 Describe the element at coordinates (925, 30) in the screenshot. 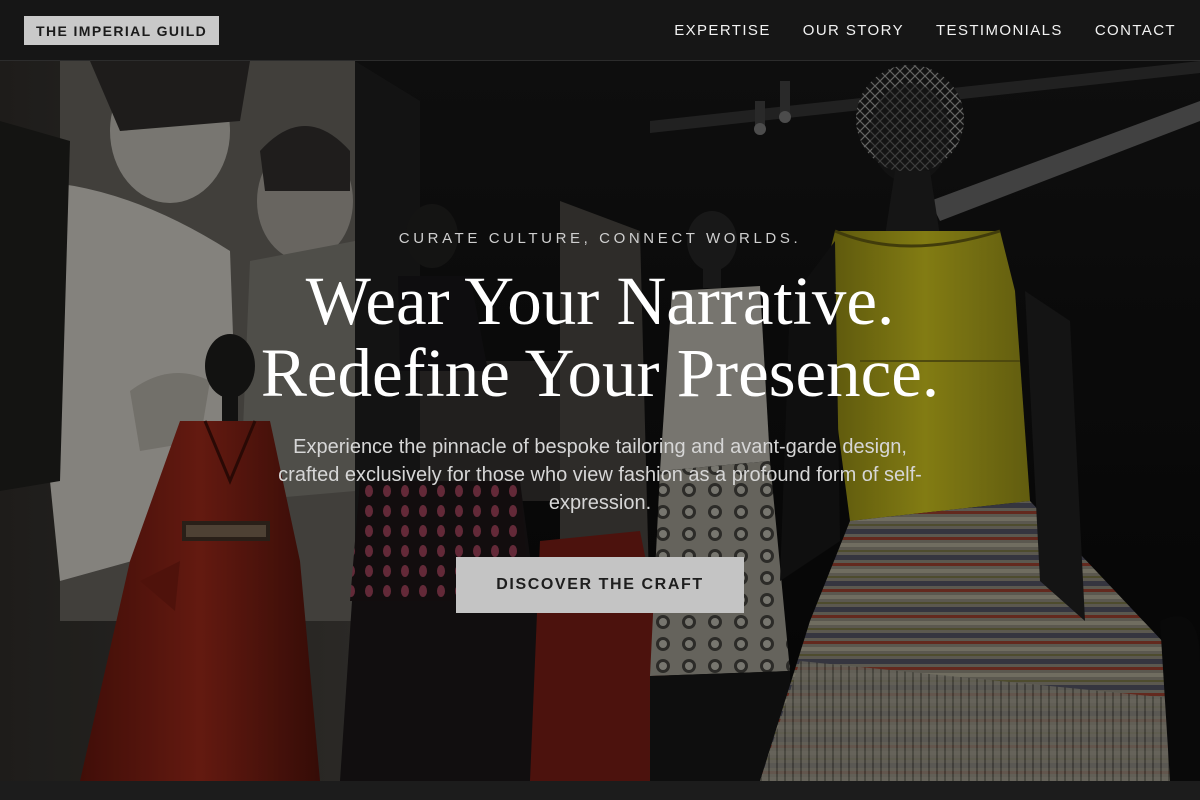

I see `nav-links: EXPERTISE OUR STORY TESTIMONIALS CONTACT` at that location.